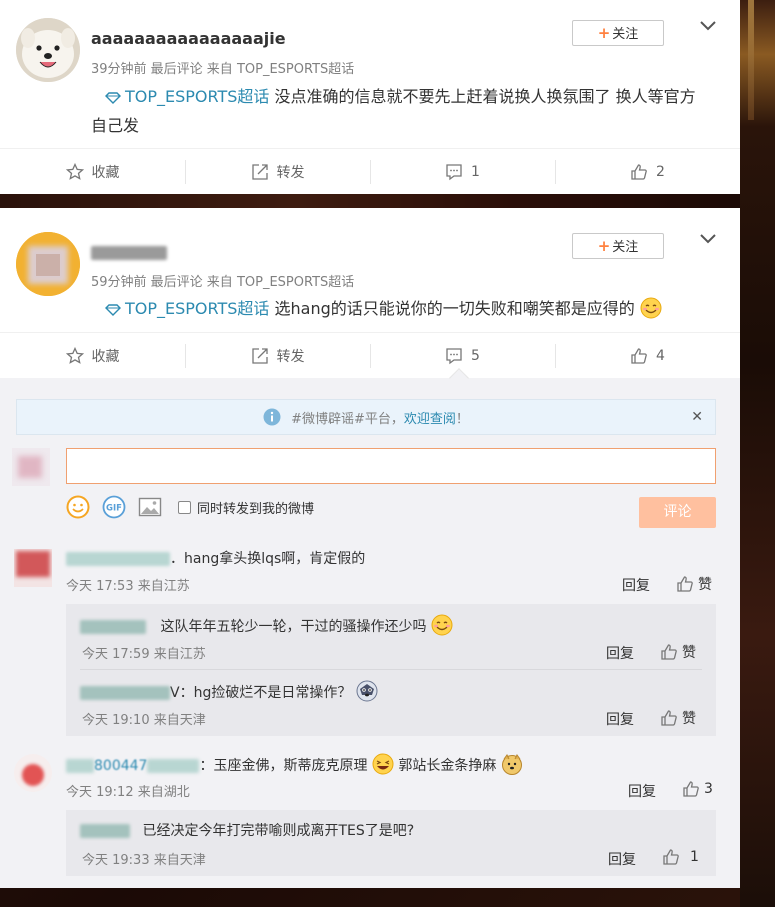 Image resolution: width=775 pixels, height=907 pixels. What do you see at coordinates (223, 69) in the screenshot?
I see `post-meta: 39分钟前 最后评论 来自 TOP_ESPORTS超话` at bounding box center [223, 69].